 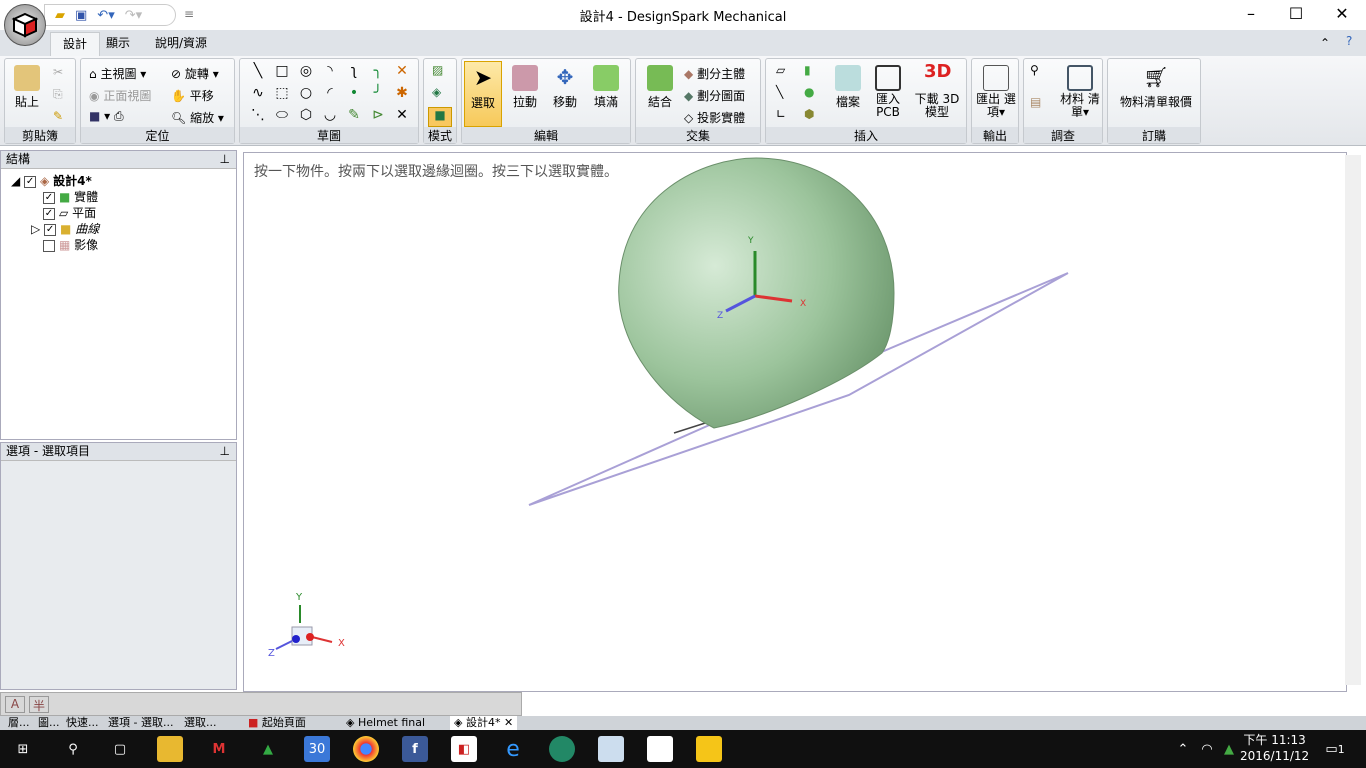 I want to click on show-hidden-icons: ⌃, so click(x=1183, y=749).